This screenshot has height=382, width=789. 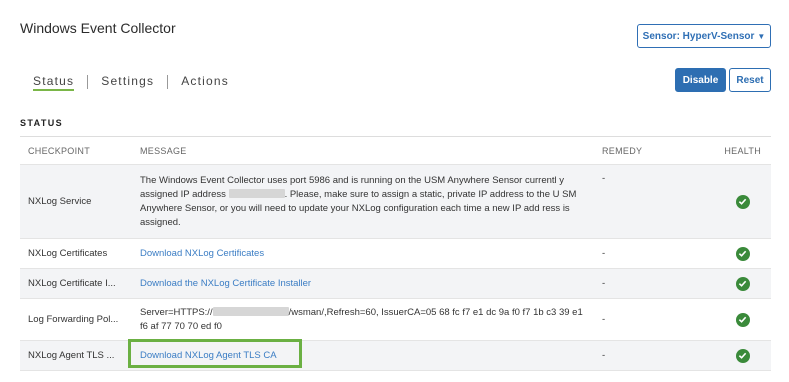 What do you see at coordinates (225, 283) in the screenshot?
I see `download-certificate-installer-link: Download the NXLog Certificate Installer` at bounding box center [225, 283].